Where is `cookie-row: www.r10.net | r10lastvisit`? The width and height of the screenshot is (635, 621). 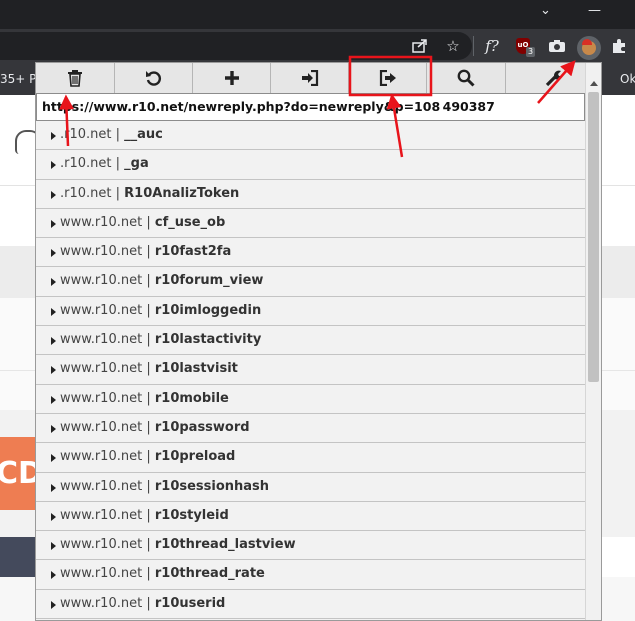 cookie-row: www.r10.net | r10lastvisit is located at coordinates (310, 370).